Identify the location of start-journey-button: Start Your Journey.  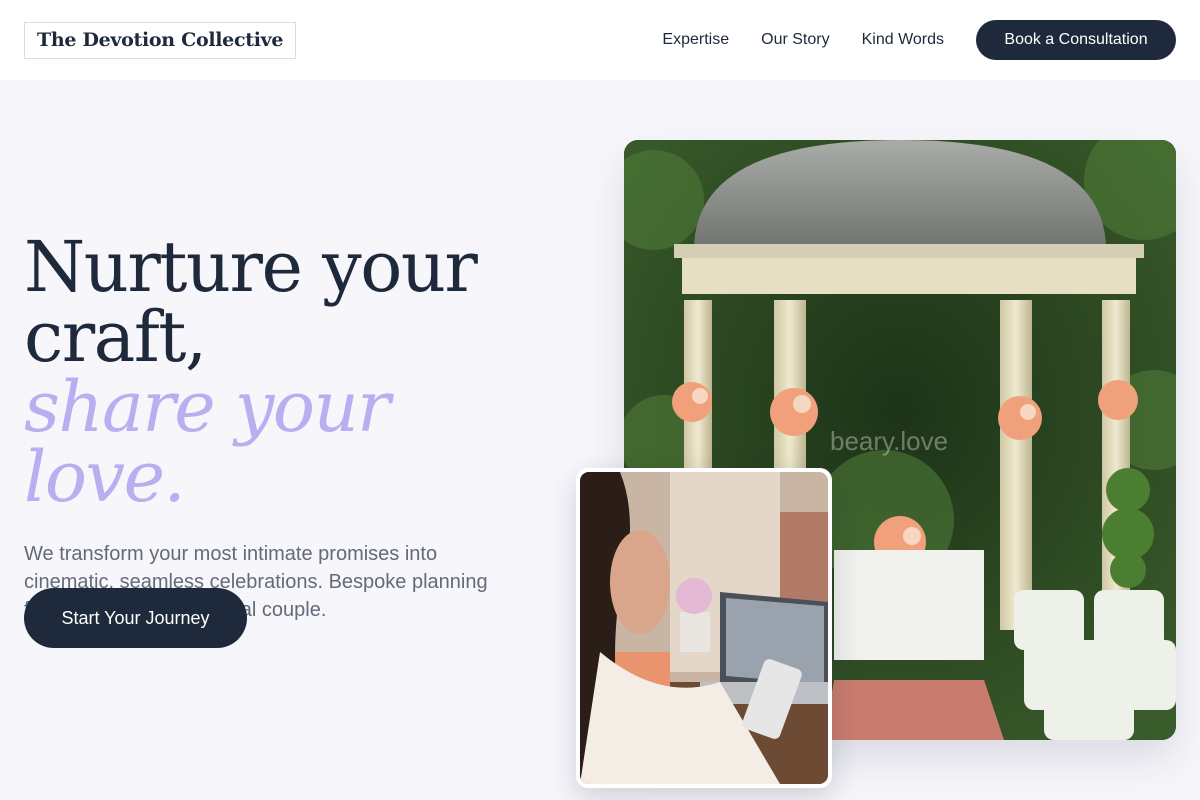
(135, 618).